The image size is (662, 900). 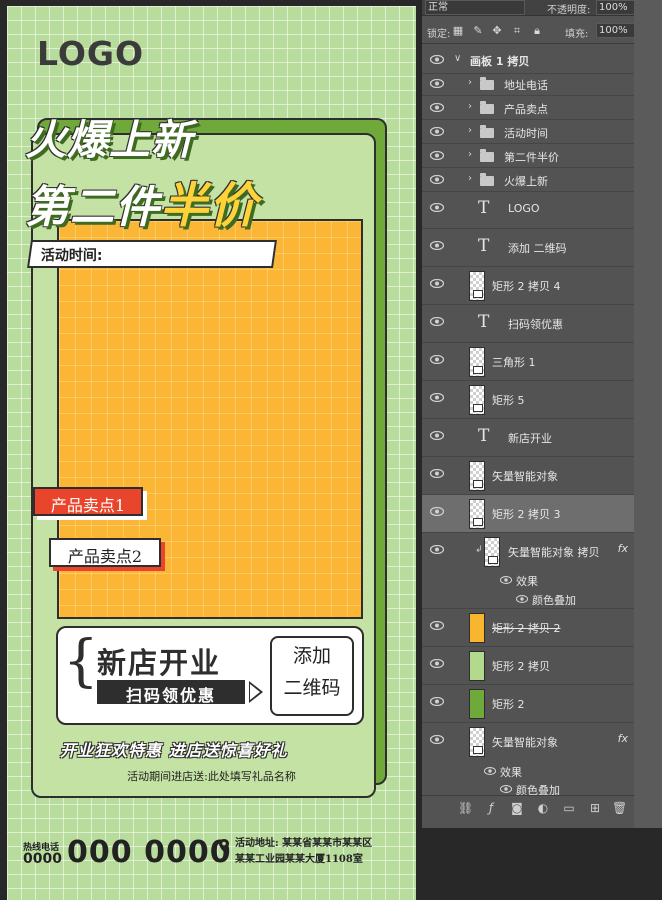 What do you see at coordinates (312, 687) in the screenshot?
I see `qr-line-2: 二维码` at bounding box center [312, 687].